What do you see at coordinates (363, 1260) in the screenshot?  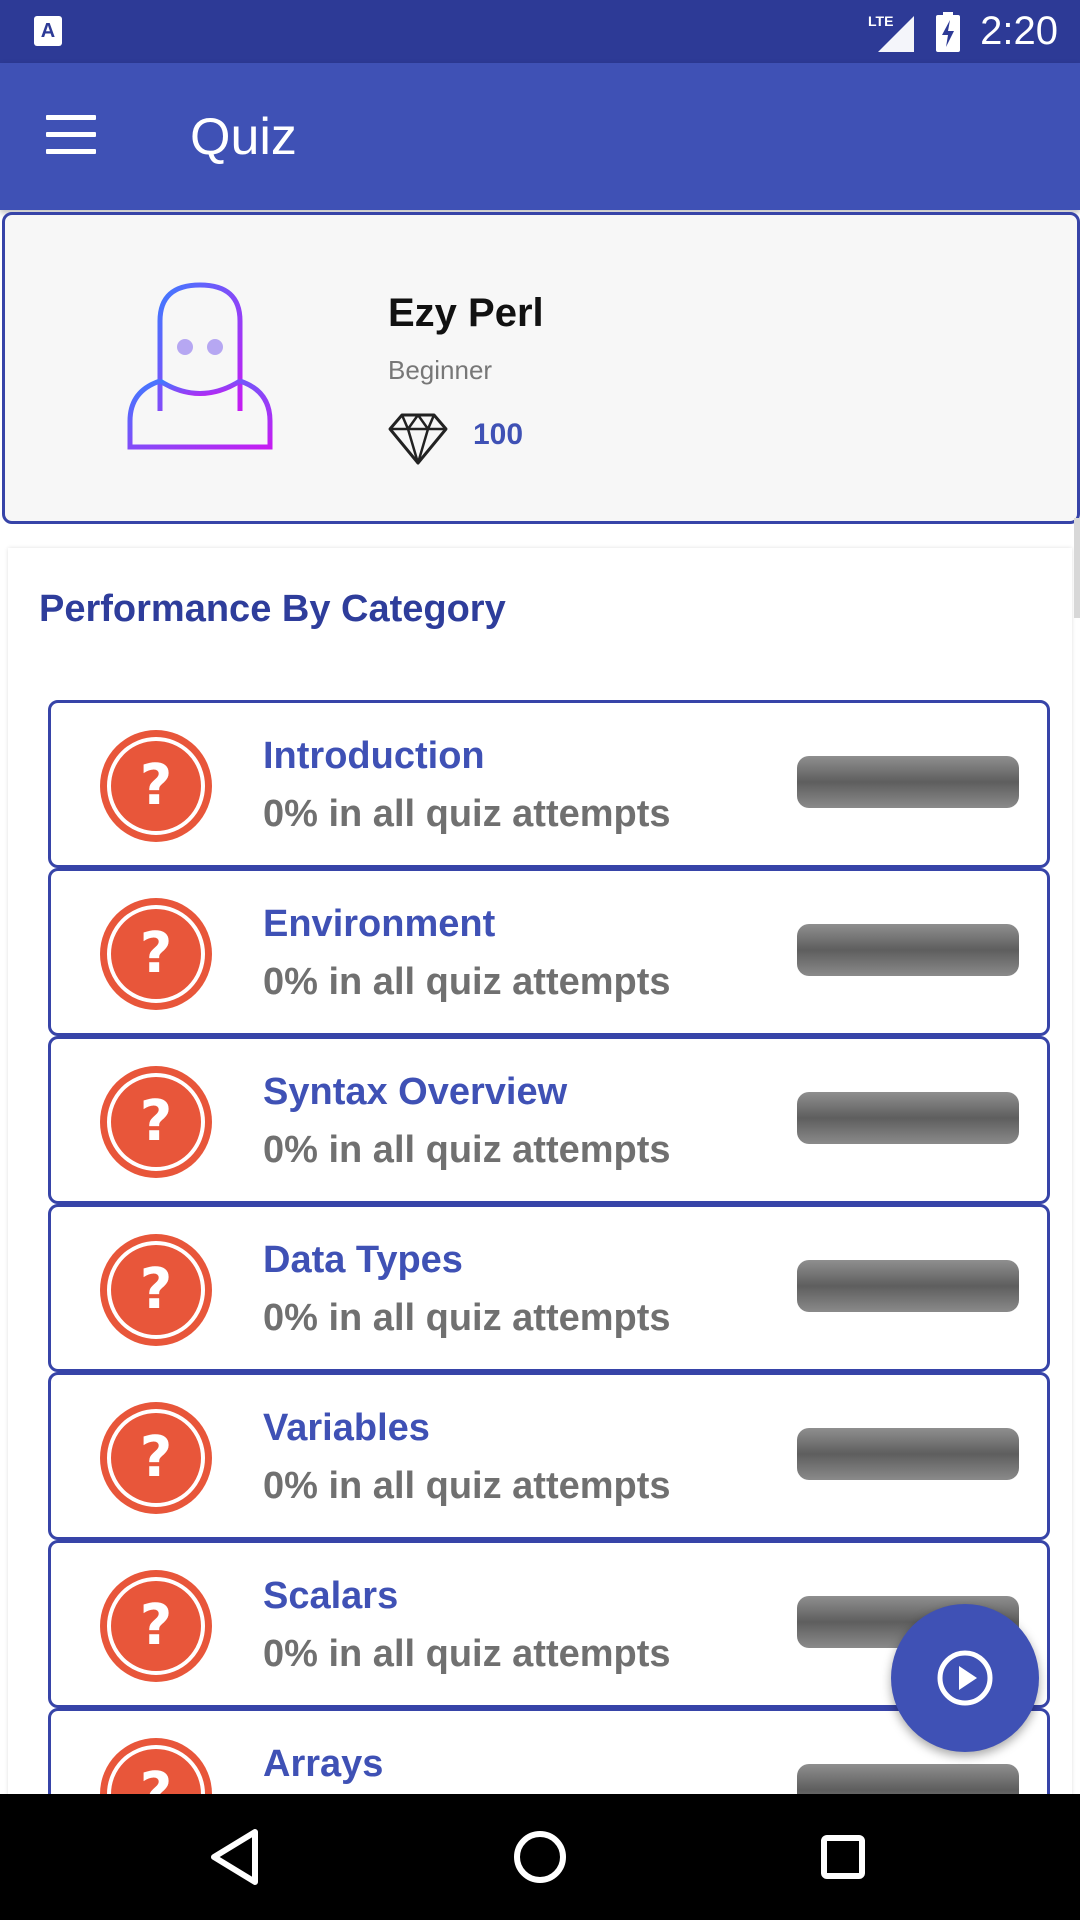 I see `category-name: Data Types` at bounding box center [363, 1260].